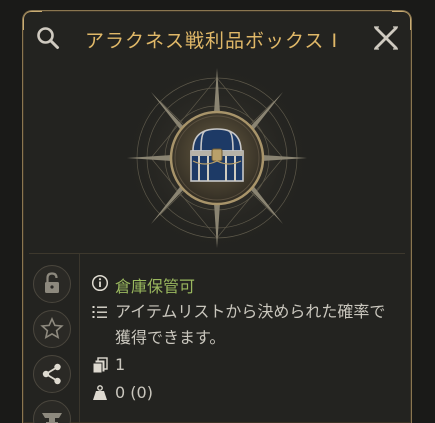 The height and width of the screenshot is (423, 435). What do you see at coordinates (99, 312) in the screenshot?
I see `list-icon` at bounding box center [99, 312].